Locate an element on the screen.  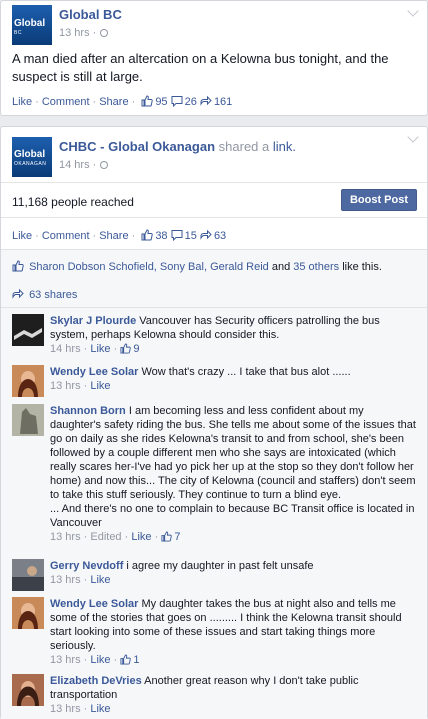
likes-count: 38 is located at coordinates (155, 235).